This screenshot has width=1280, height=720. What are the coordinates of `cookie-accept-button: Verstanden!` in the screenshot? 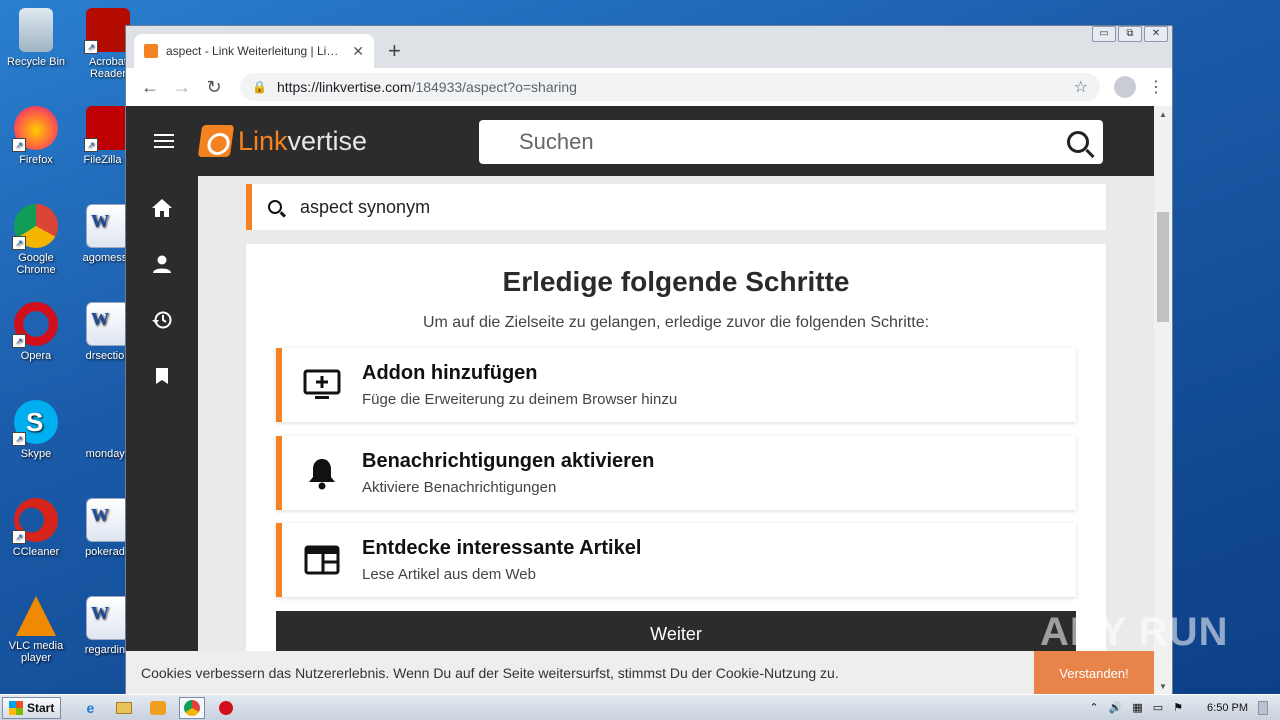 It's located at (1094, 673).